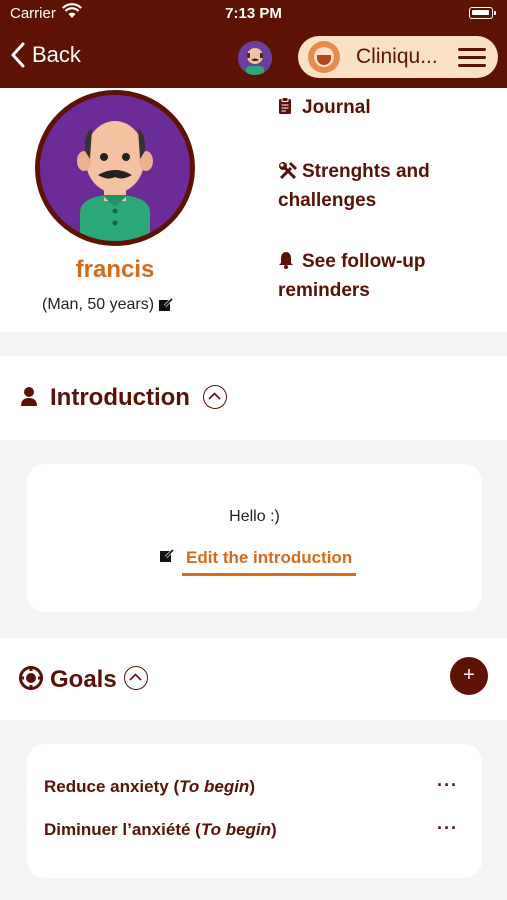 The width and height of the screenshot is (507, 900). I want to click on user-icon, so click(29, 396).